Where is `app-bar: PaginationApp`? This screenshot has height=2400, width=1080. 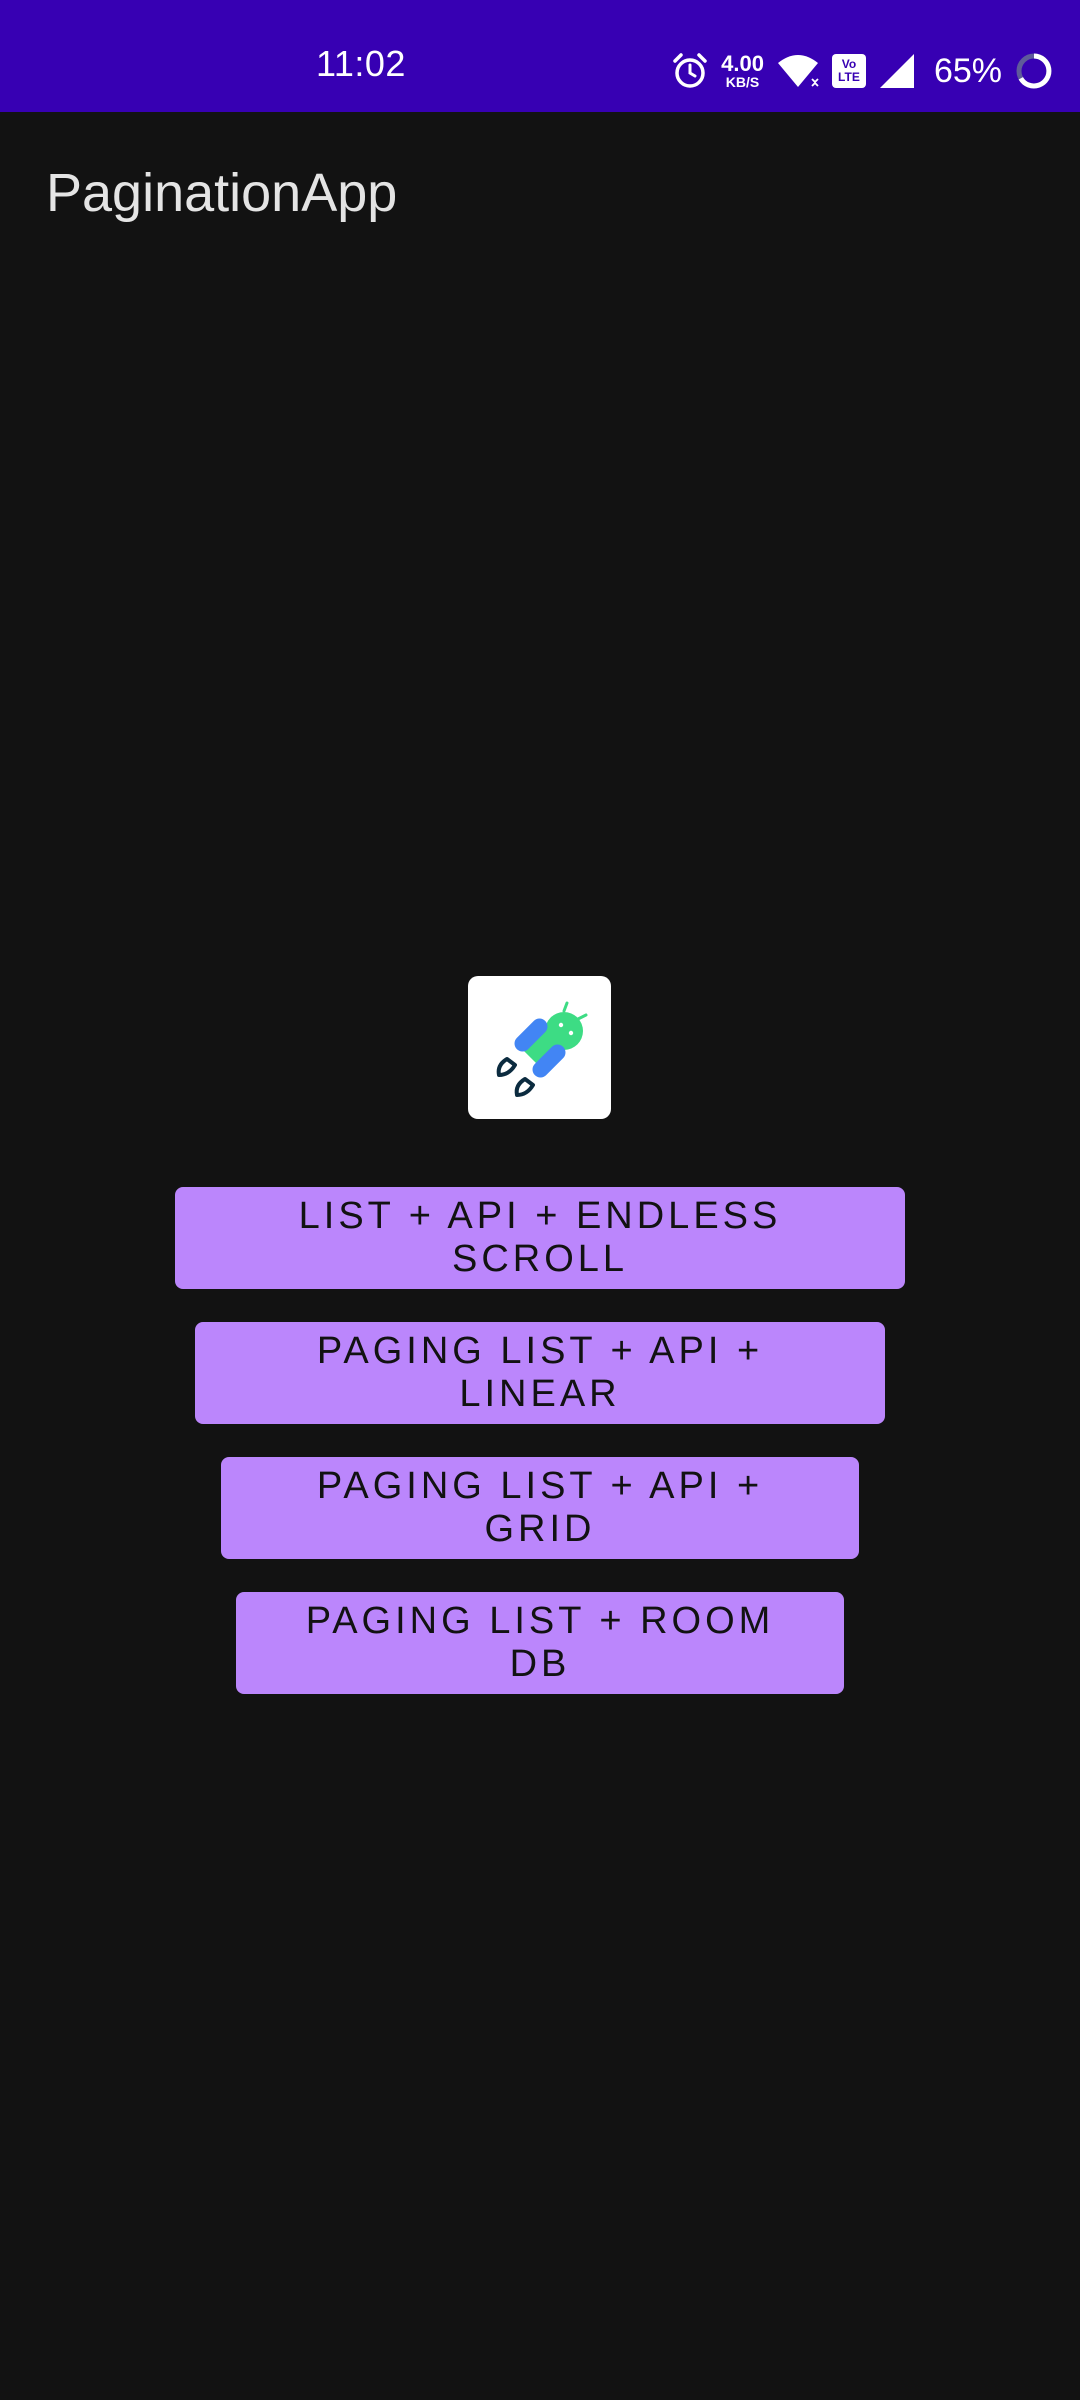 app-bar: PaginationApp is located at coordinates (540, 195).